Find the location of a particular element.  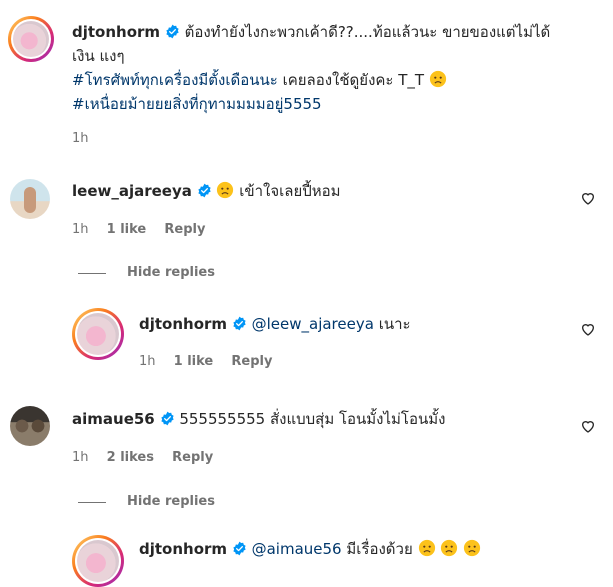

comment-avatar-aimaue56 is located at coordinates (30, 426).